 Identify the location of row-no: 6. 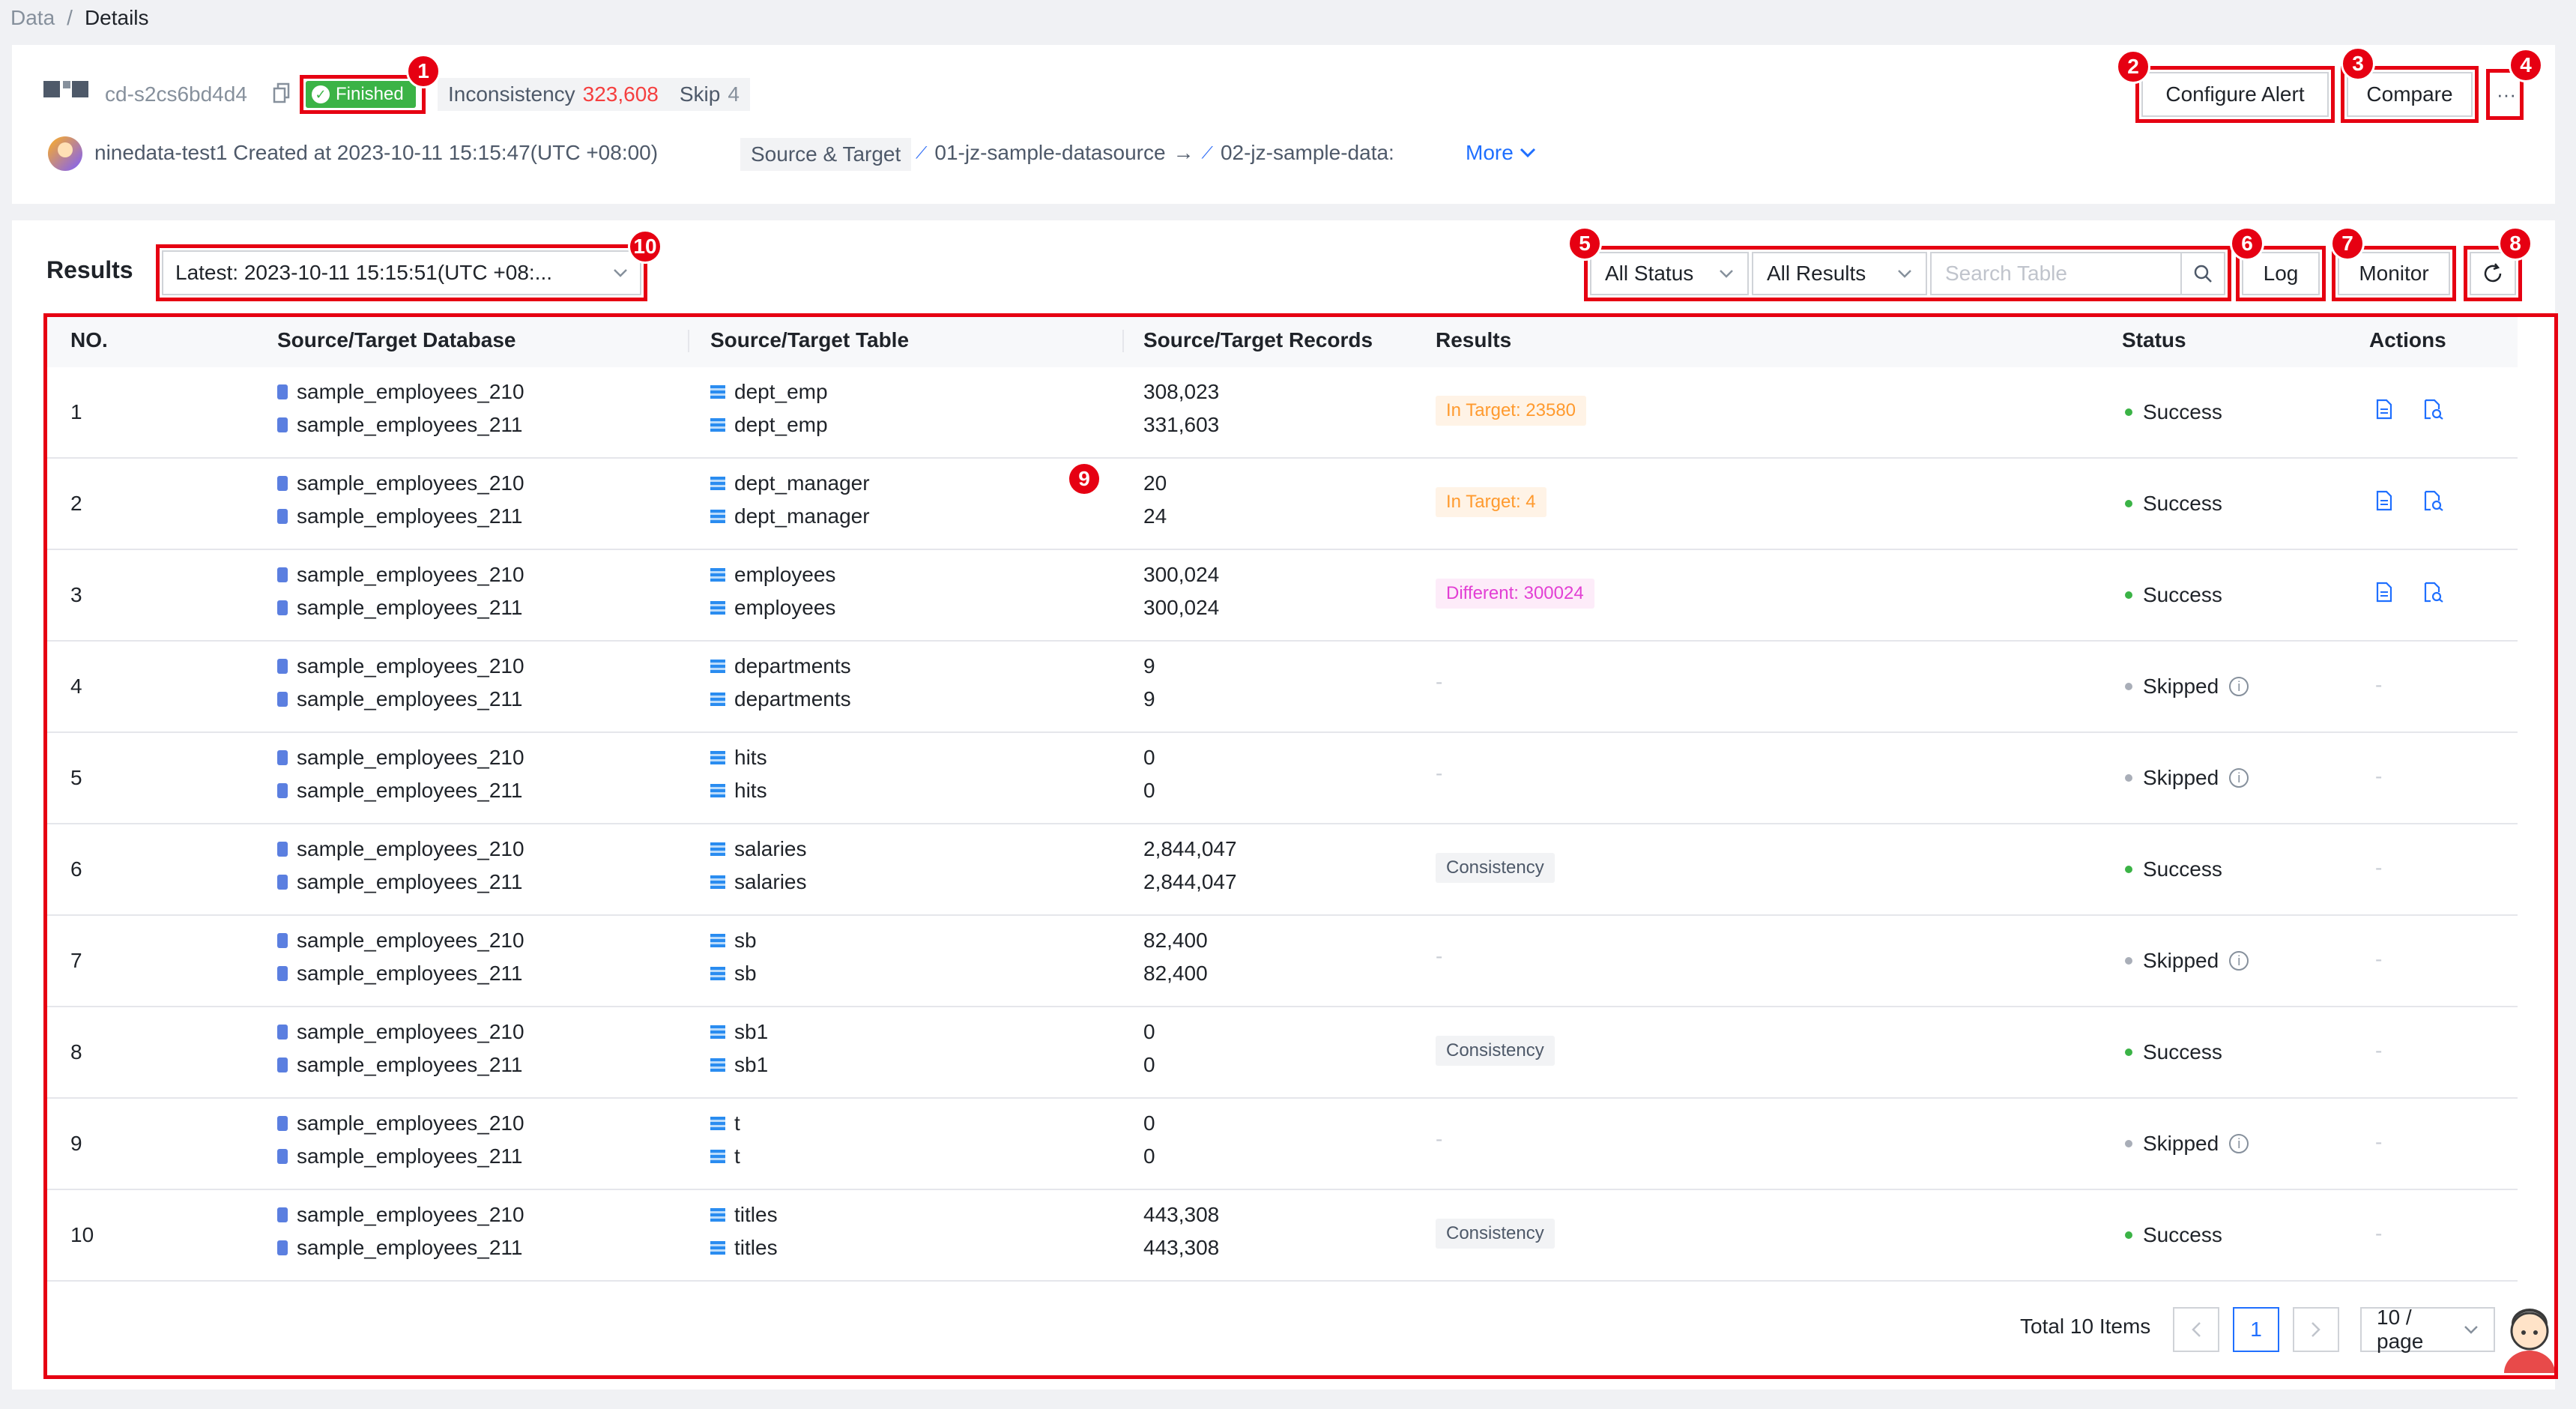
(76, 869).